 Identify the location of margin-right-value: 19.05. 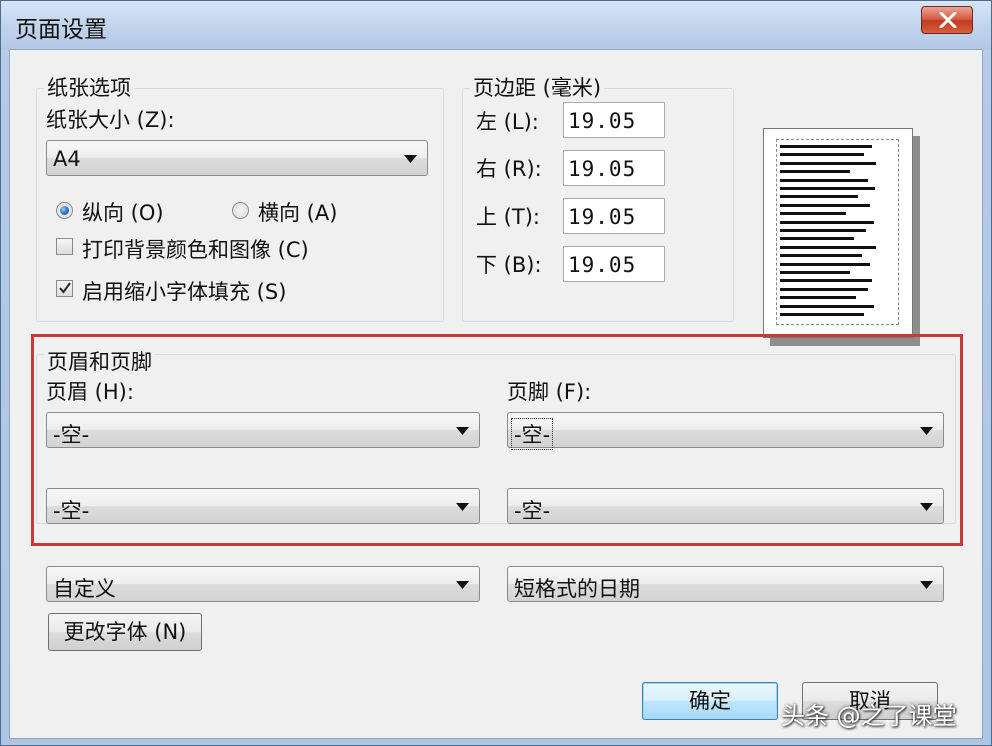
(602, 169).